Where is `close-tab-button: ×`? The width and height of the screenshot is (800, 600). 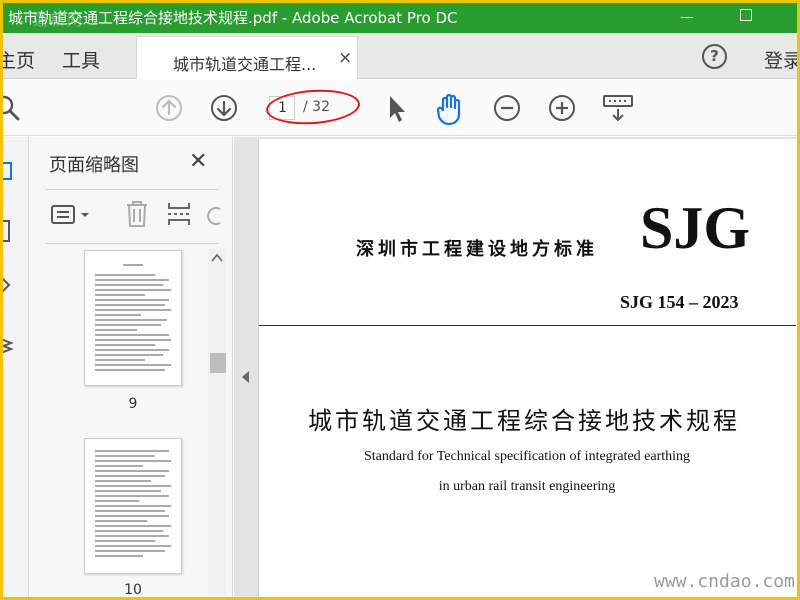 close-tab-button: × is located at coordinates (345, 58).